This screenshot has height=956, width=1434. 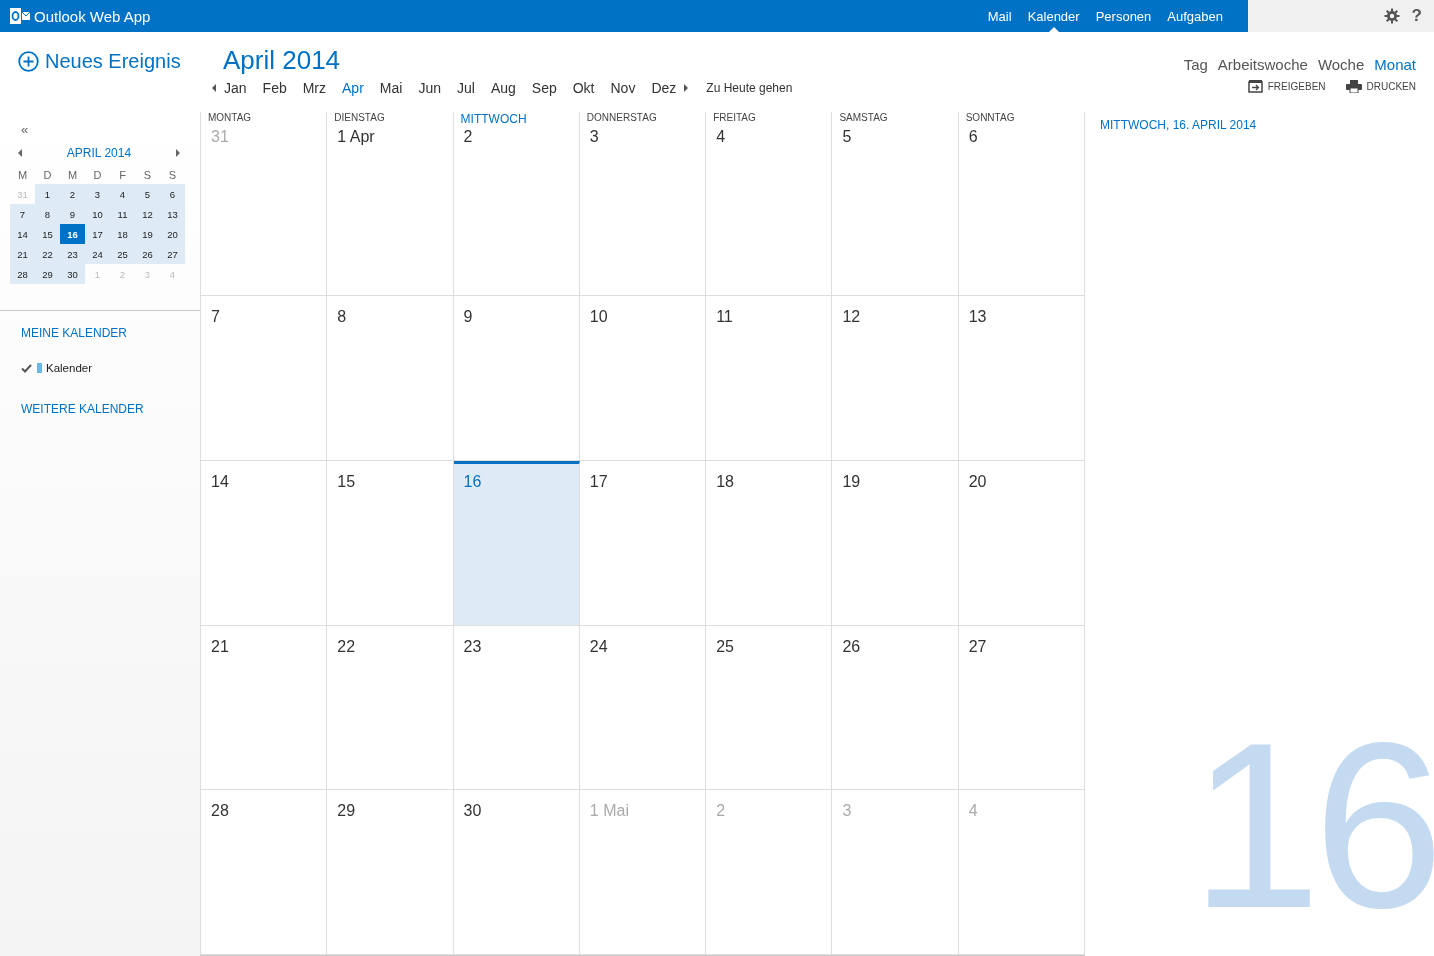 What do you see at coordinates (1353, 86) in the screenshot?
I see `printer-icon` at bounding box center [1353, 86].